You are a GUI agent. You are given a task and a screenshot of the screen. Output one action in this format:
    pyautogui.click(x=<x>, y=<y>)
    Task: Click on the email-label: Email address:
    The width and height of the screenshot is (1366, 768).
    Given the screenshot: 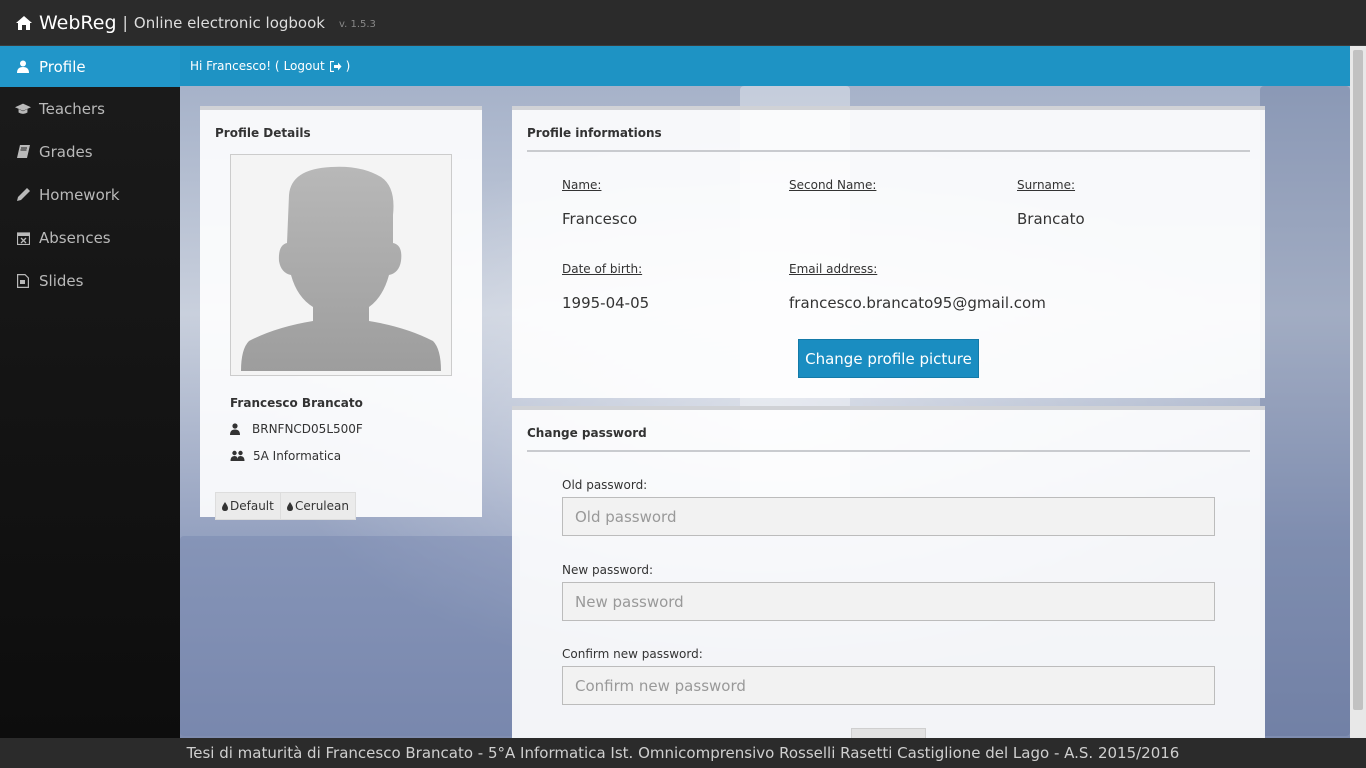 What is the action you would take?
    pyautogui.click(x=833, y=269)
    